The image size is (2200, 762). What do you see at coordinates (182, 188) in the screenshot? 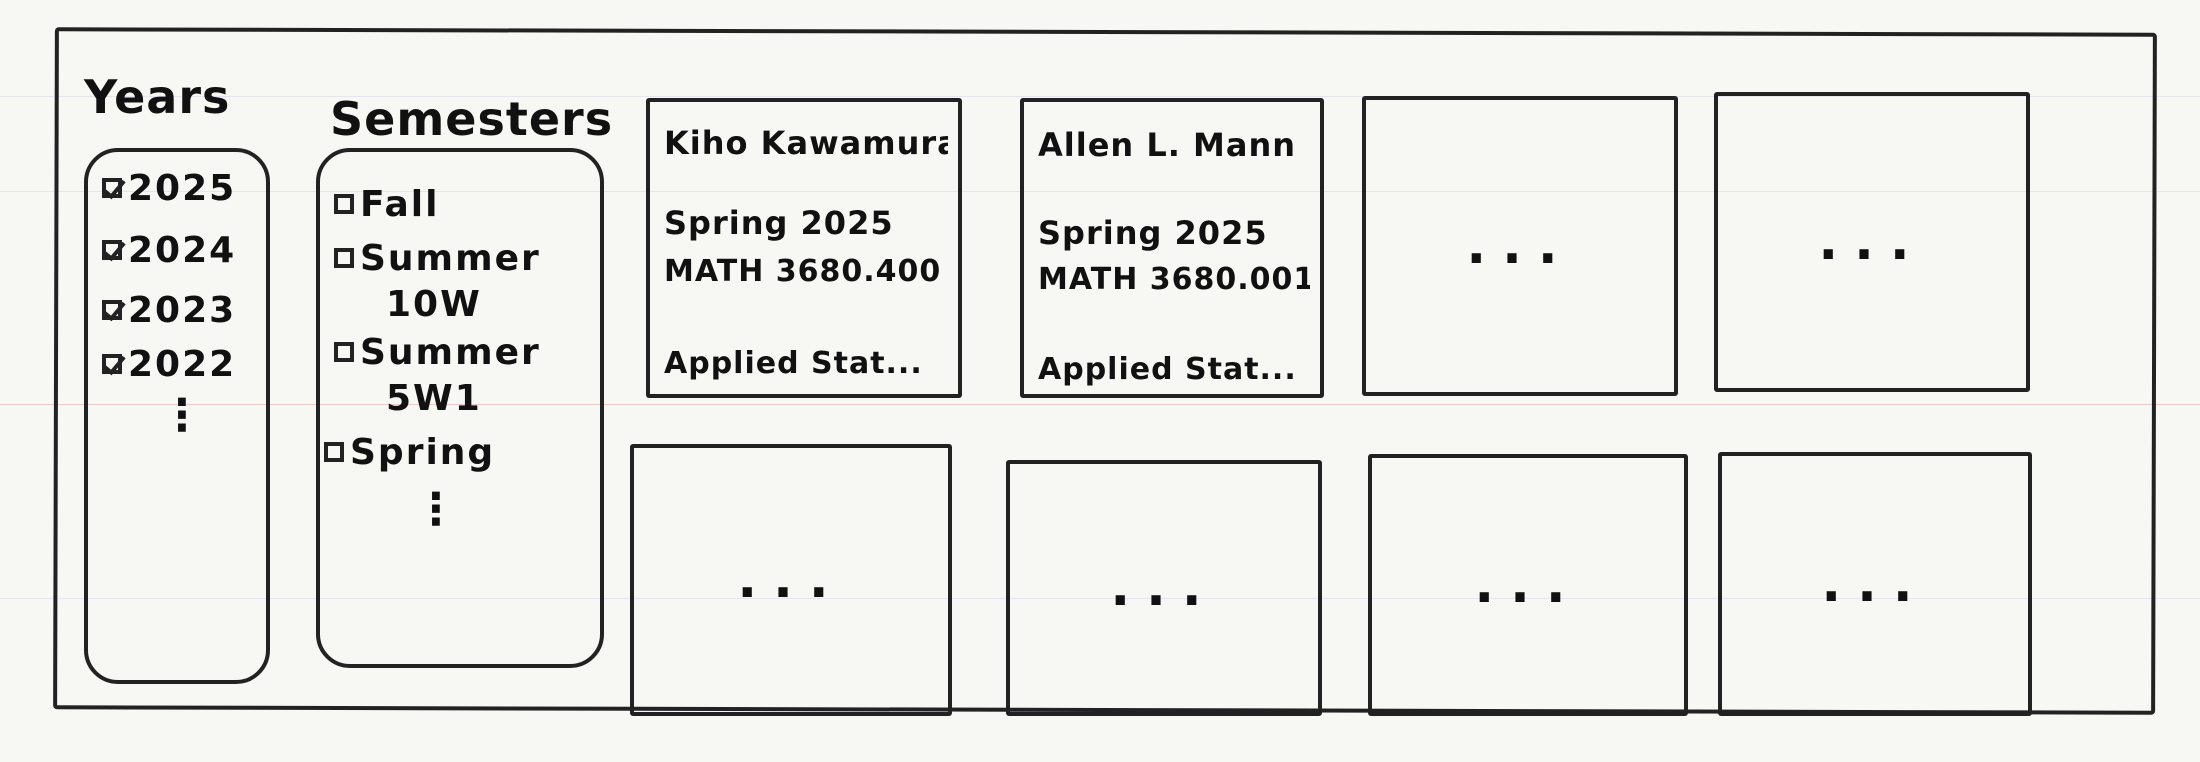
I see `year-option-label: 2025` at bounding box center [182, 188].